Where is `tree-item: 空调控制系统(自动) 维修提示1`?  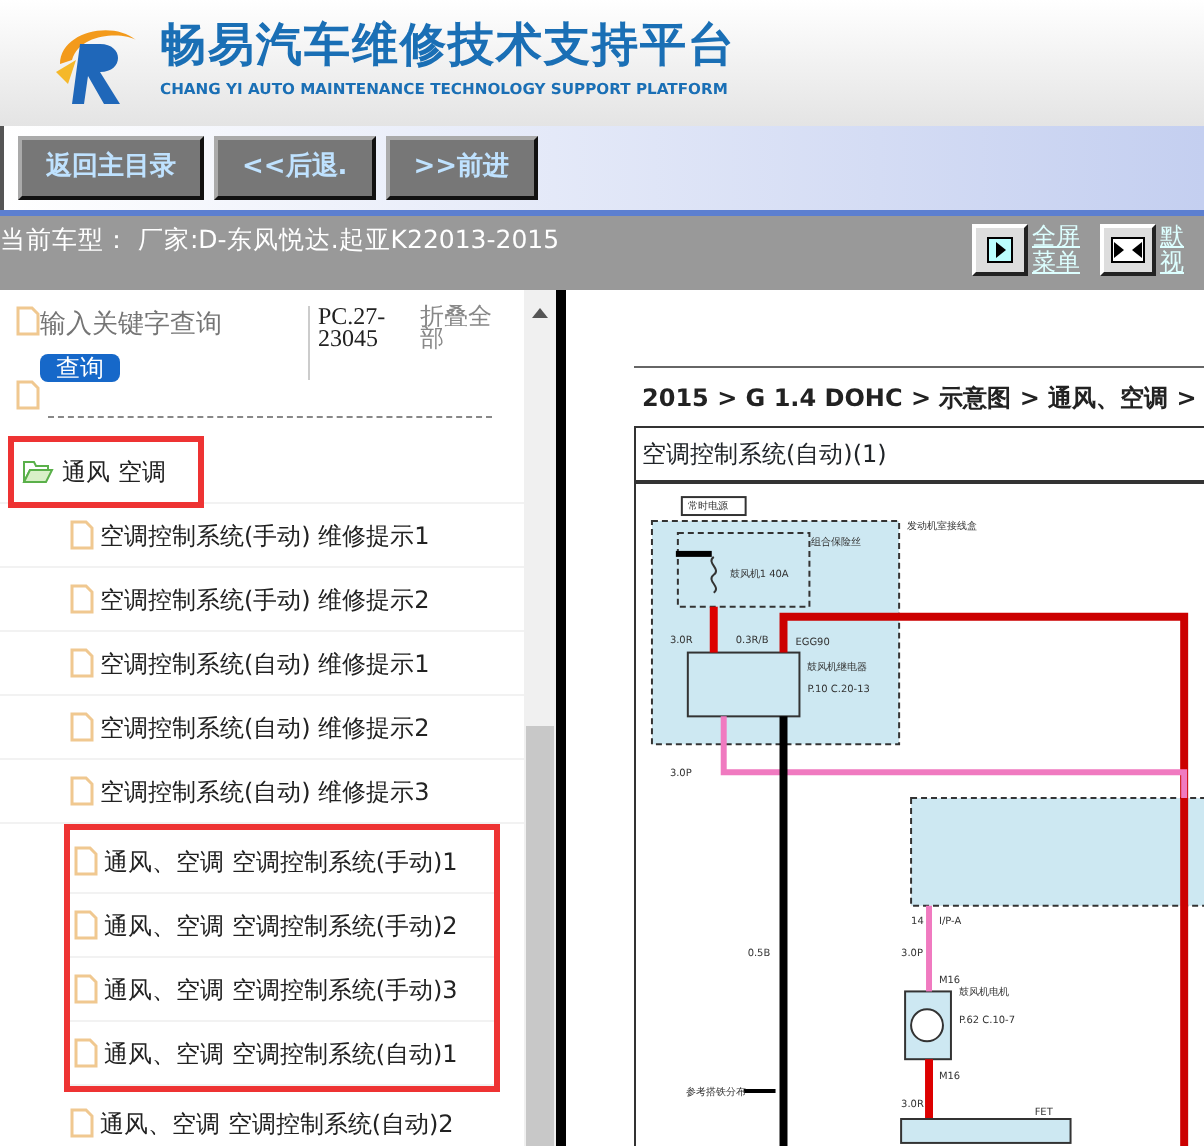 tree-item: 空调控制系统(自动) 维修提示1 is located at coordinates (265, 663).